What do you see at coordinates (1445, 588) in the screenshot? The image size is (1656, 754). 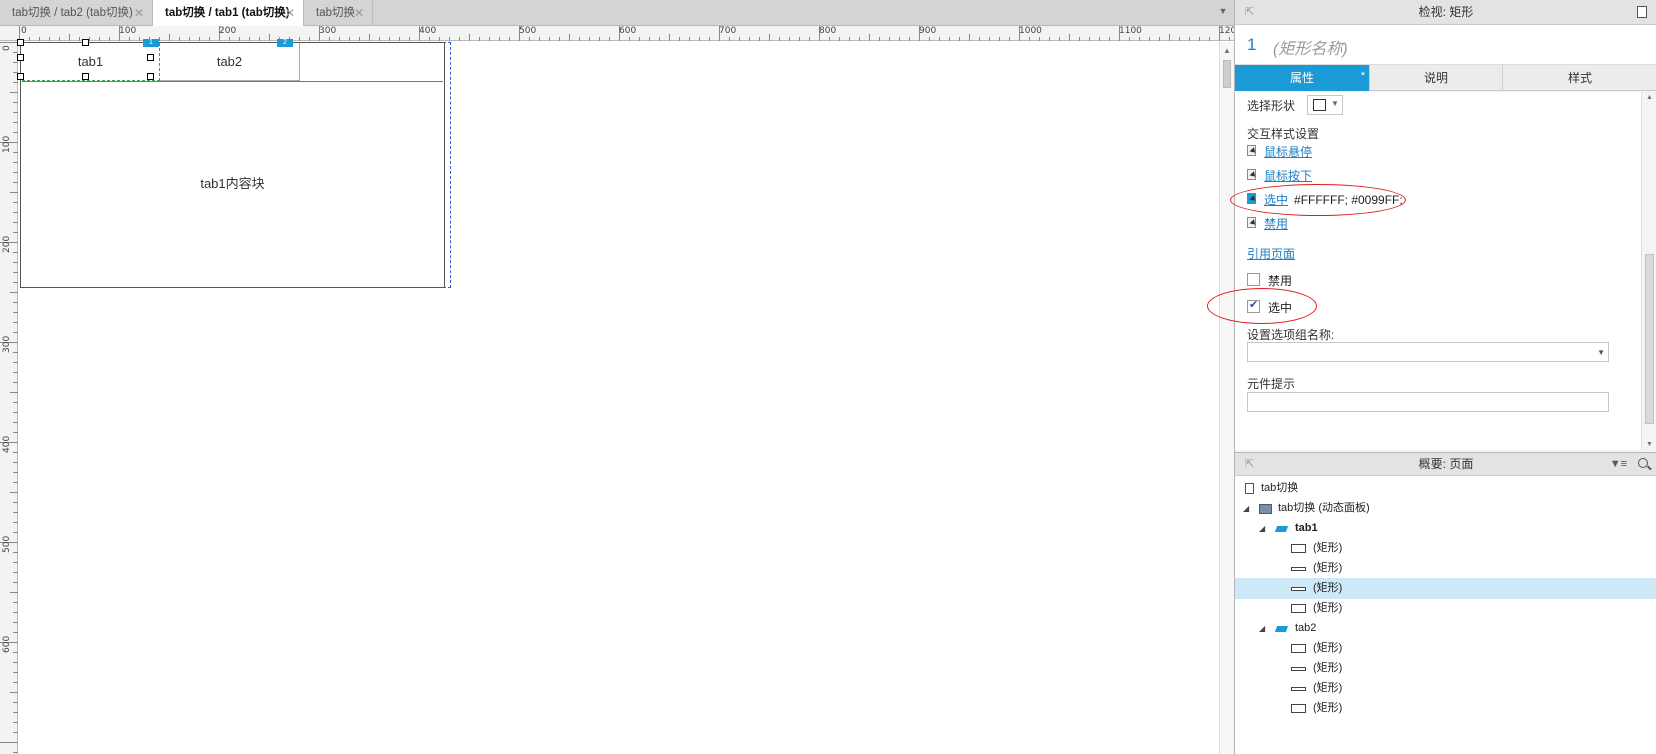 I see `tree-item-rect-selected: (矩形)` at bounding box center [1445, 588].